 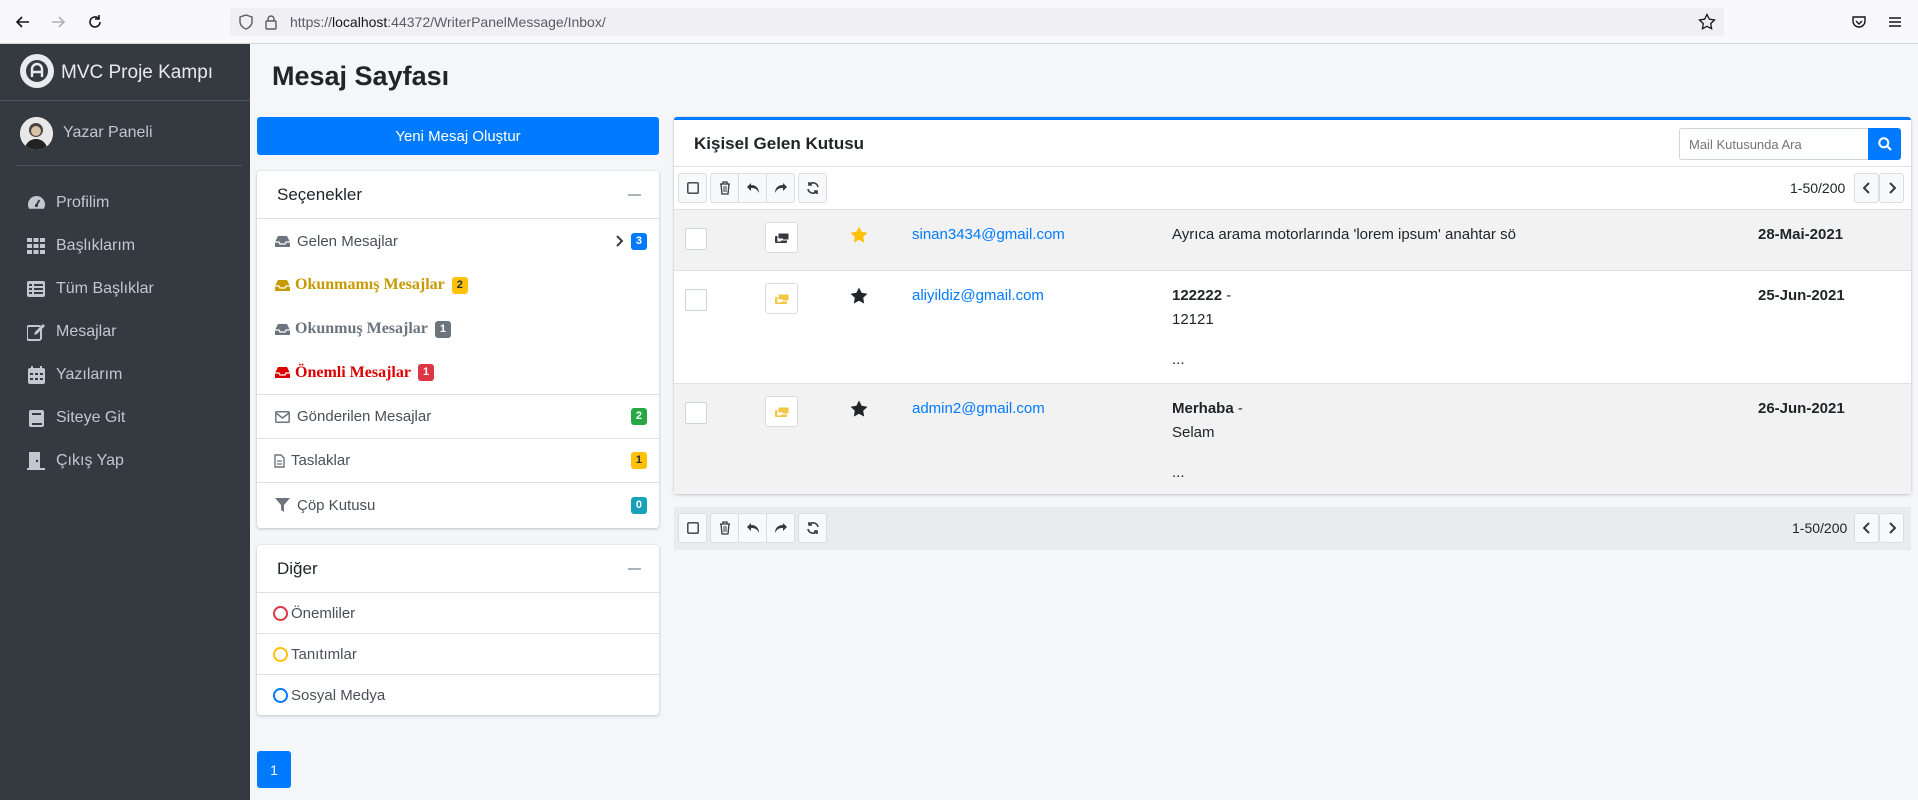 I want to click on sidebar-item-headings: Başlıklarım, so click(x=131, y=246).